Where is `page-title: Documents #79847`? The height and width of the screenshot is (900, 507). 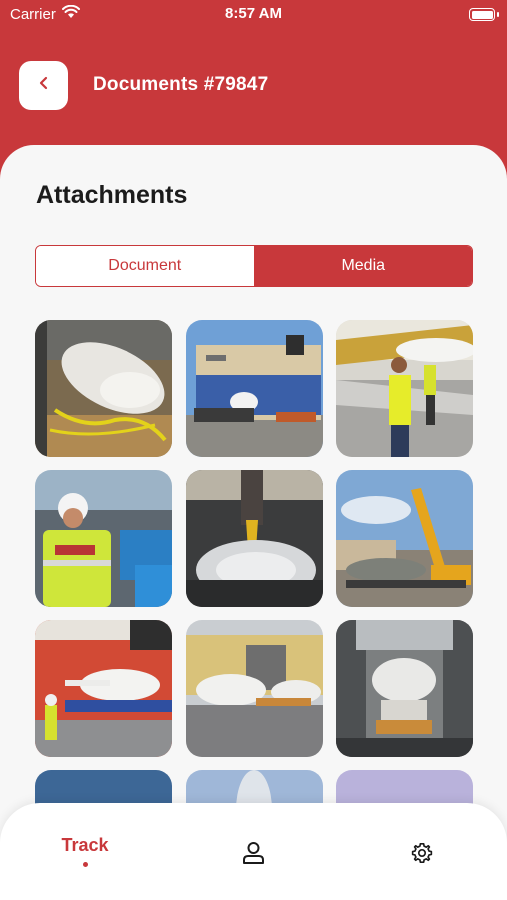 page-title: Documents #79847 is located at coordinates (181, 84).